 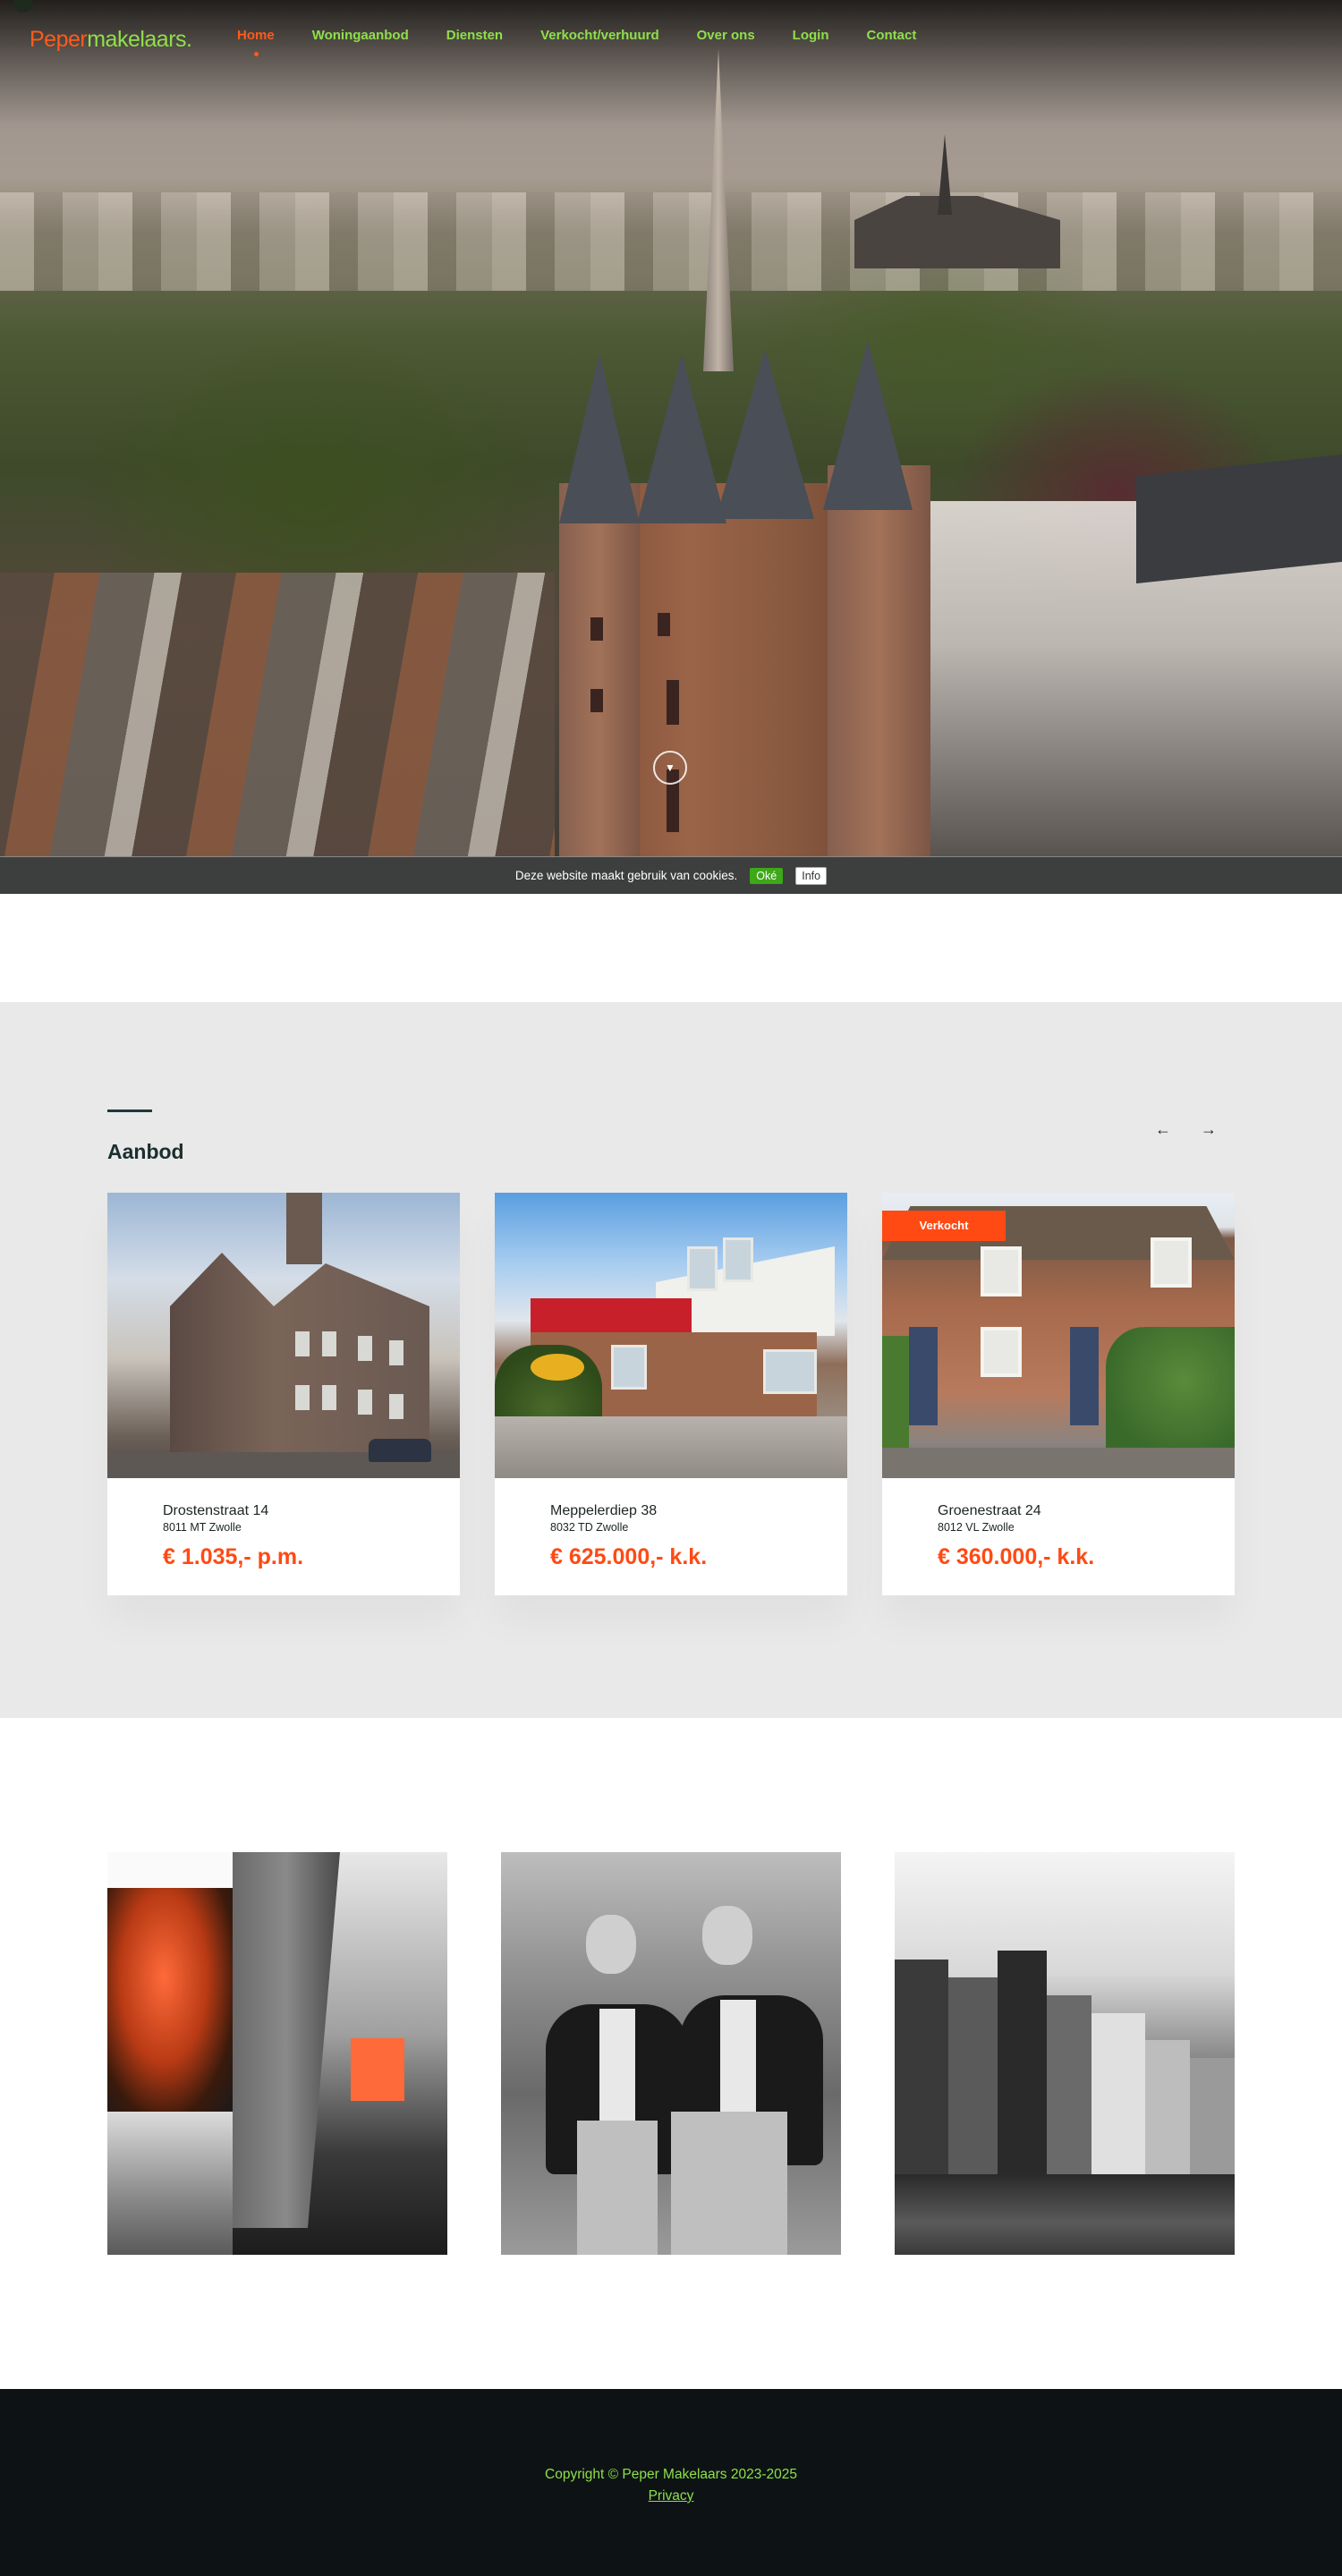 I want to click on listing-postal: 8011 MT Zwolle, so click(x=203, y=1527).